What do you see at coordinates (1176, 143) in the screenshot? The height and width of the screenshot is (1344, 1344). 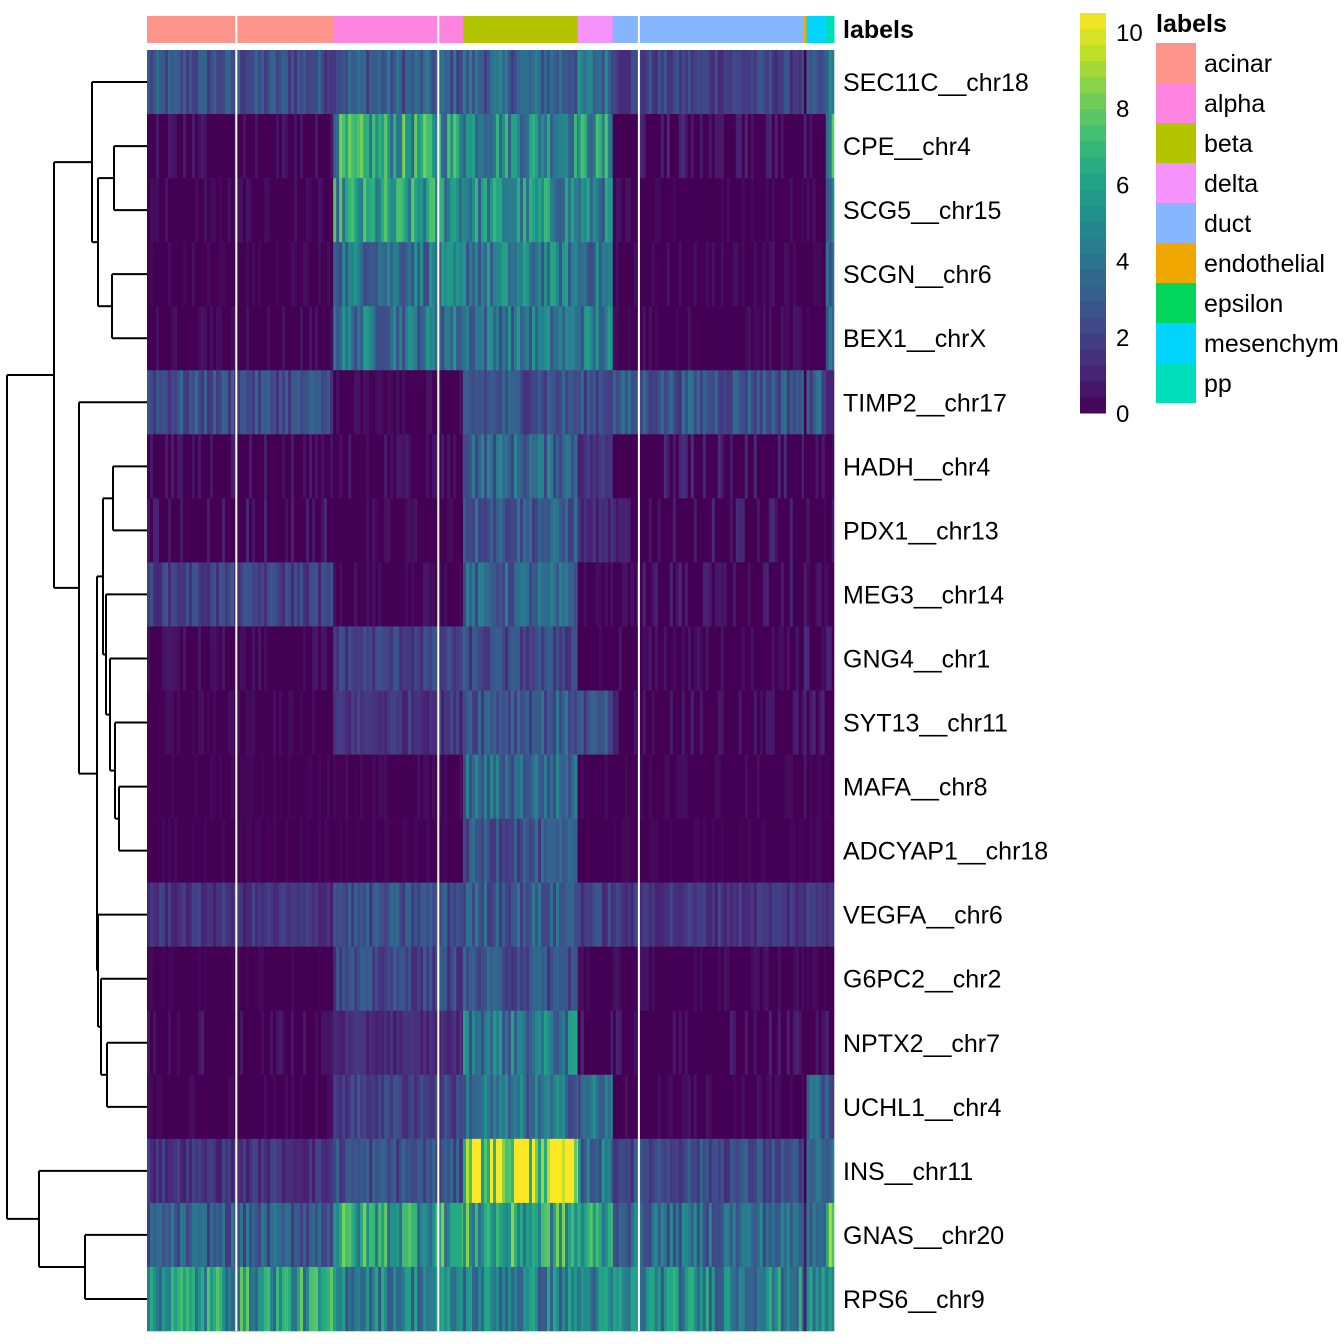 I see `legend-swatch-beta` at bounding box center [1176, 143].